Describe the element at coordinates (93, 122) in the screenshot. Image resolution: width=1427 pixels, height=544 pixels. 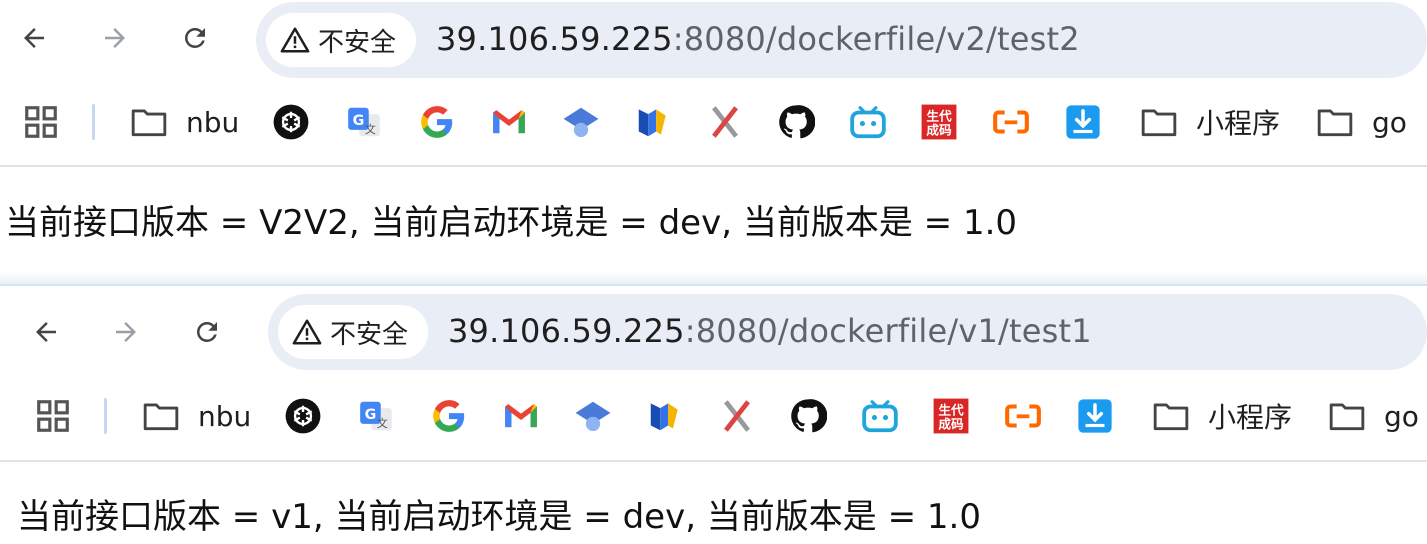
I see `bookmarks-separator` at that location.